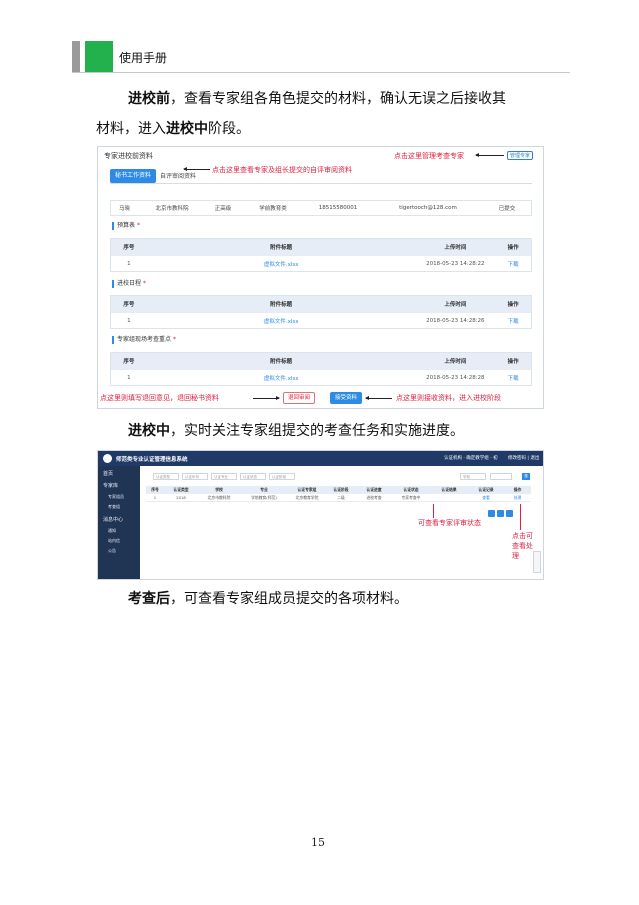  Describe the element at coordinates (526, 476) in the screenshot. I see `search-button: 搜` at that location.